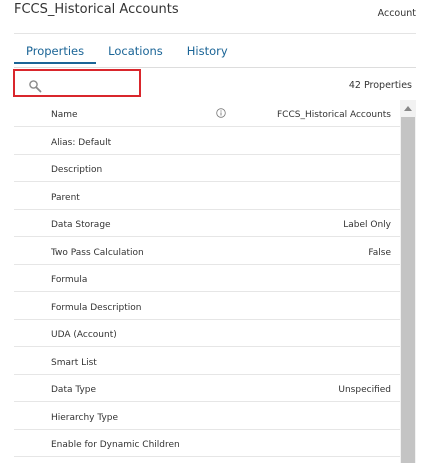 This screenshot has height=463, width=430. I want to click on vertical-scrollbar, so click(408, 281).